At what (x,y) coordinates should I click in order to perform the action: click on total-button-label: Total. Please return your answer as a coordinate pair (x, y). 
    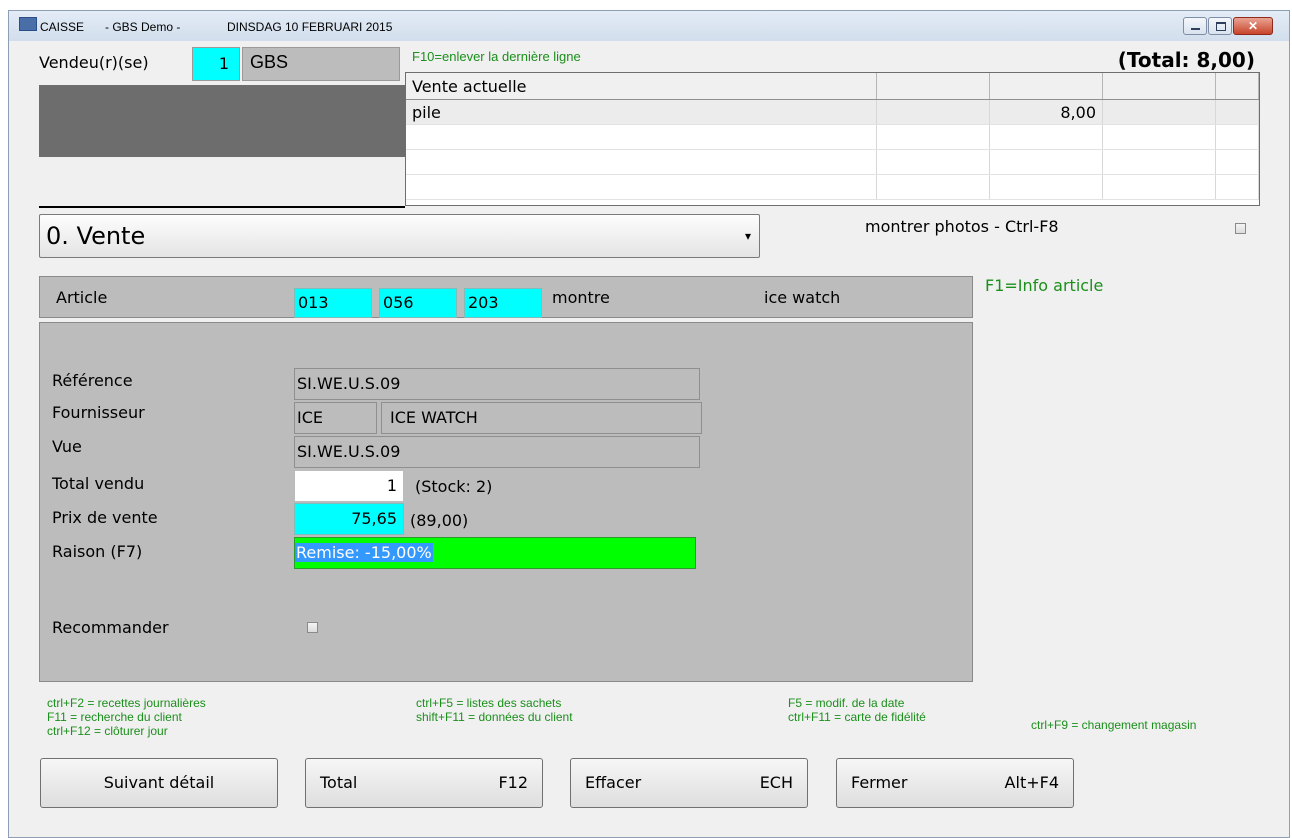
    Looking at the image, I should click on (339, 782).